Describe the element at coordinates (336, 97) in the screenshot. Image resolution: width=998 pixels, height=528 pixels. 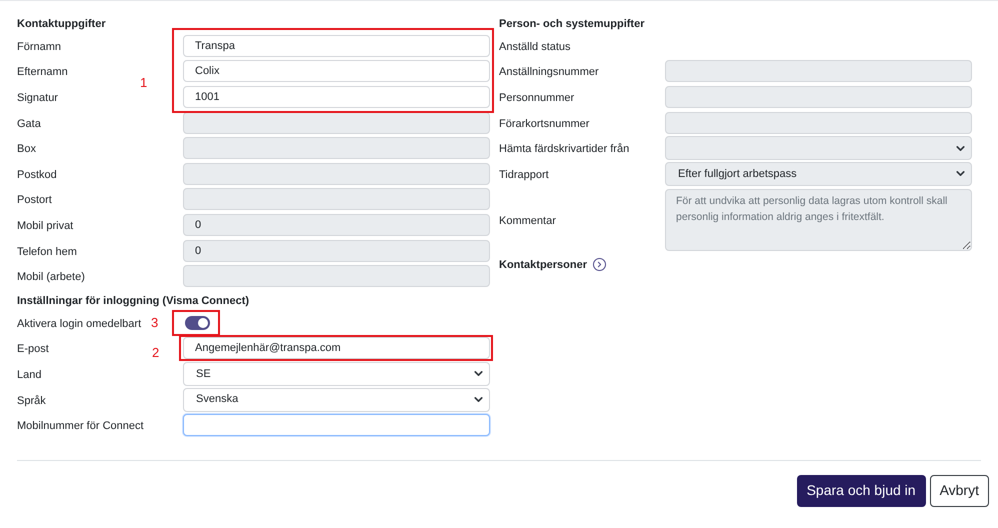
I see `text-field: 1001` at that location.